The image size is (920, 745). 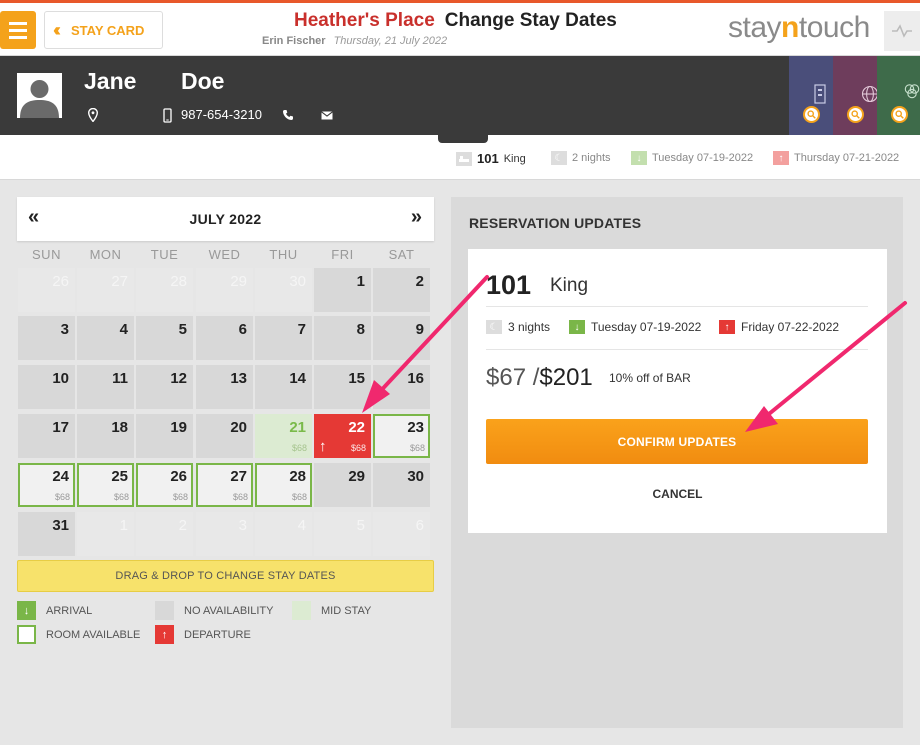 I want to click on calendar-day: 2, so click(x=401, y=290).